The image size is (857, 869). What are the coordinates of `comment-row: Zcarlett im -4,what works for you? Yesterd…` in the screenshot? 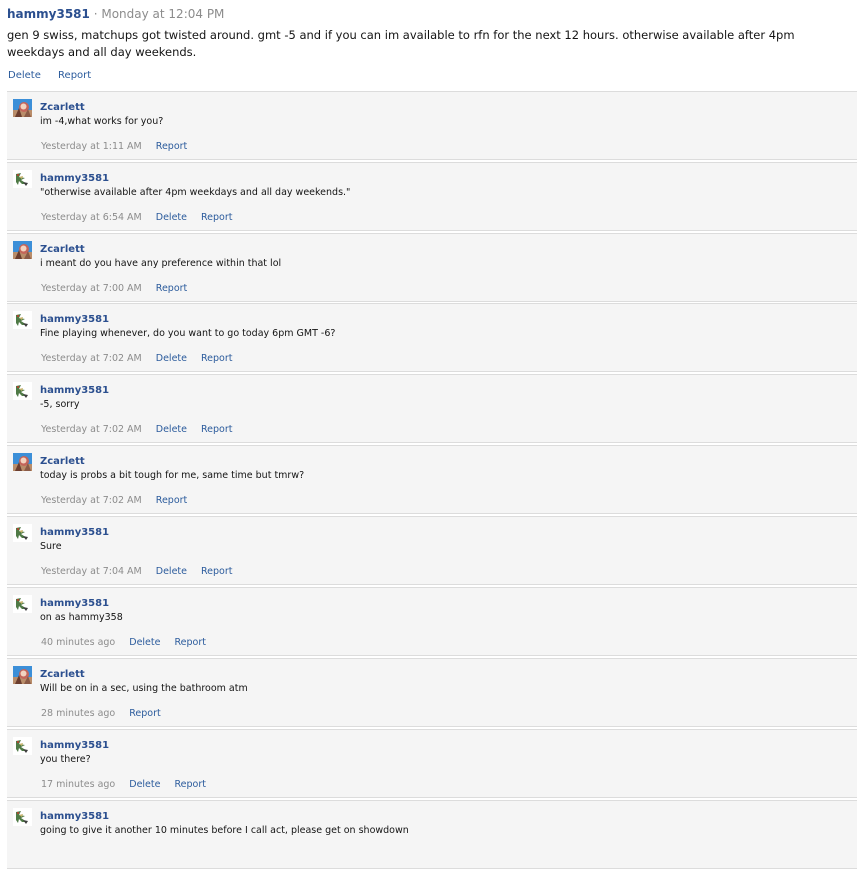 It's located at (432, 125).